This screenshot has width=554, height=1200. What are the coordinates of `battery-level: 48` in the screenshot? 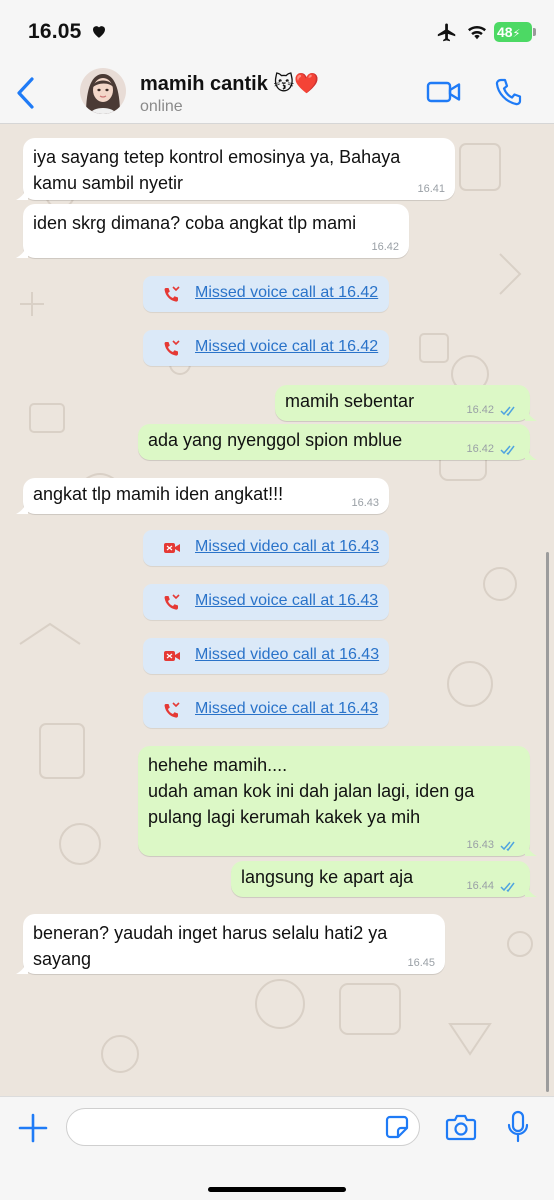 It's located at (505, 32).